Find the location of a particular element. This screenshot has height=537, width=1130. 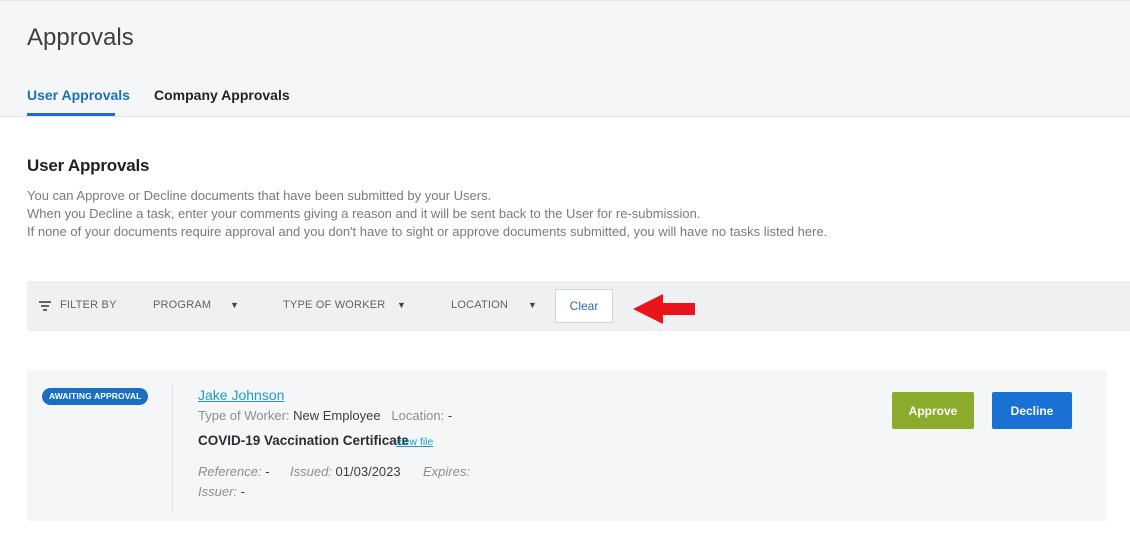

status-badge: AWAITING APPROVAL is located at coordinates (95, 396).